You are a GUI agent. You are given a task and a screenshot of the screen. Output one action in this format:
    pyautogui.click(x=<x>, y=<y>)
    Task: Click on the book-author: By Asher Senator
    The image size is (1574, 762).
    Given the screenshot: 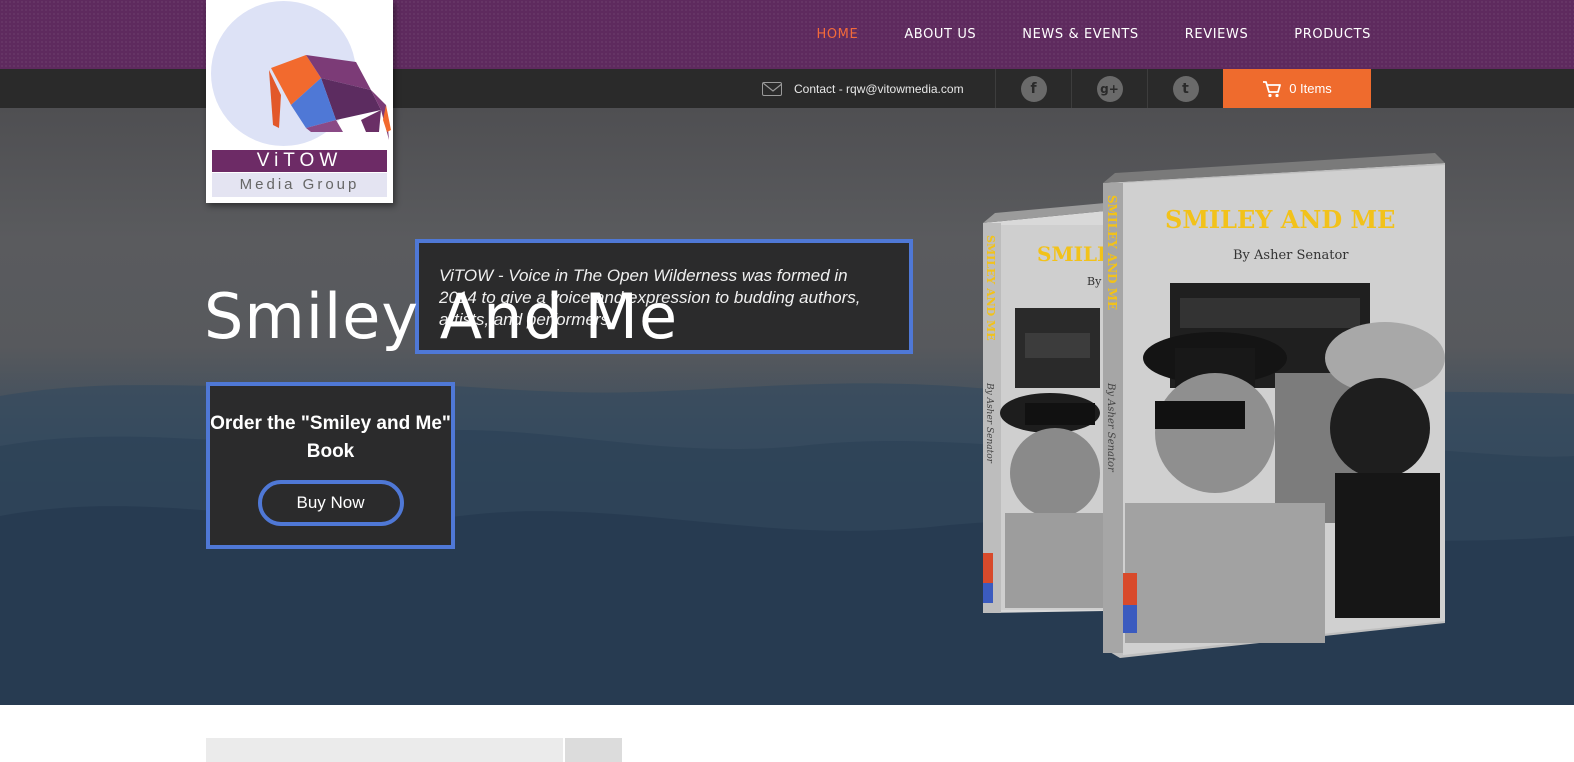 What is the action you would take?
    pyautogui.click(x=1291, y=255)
    